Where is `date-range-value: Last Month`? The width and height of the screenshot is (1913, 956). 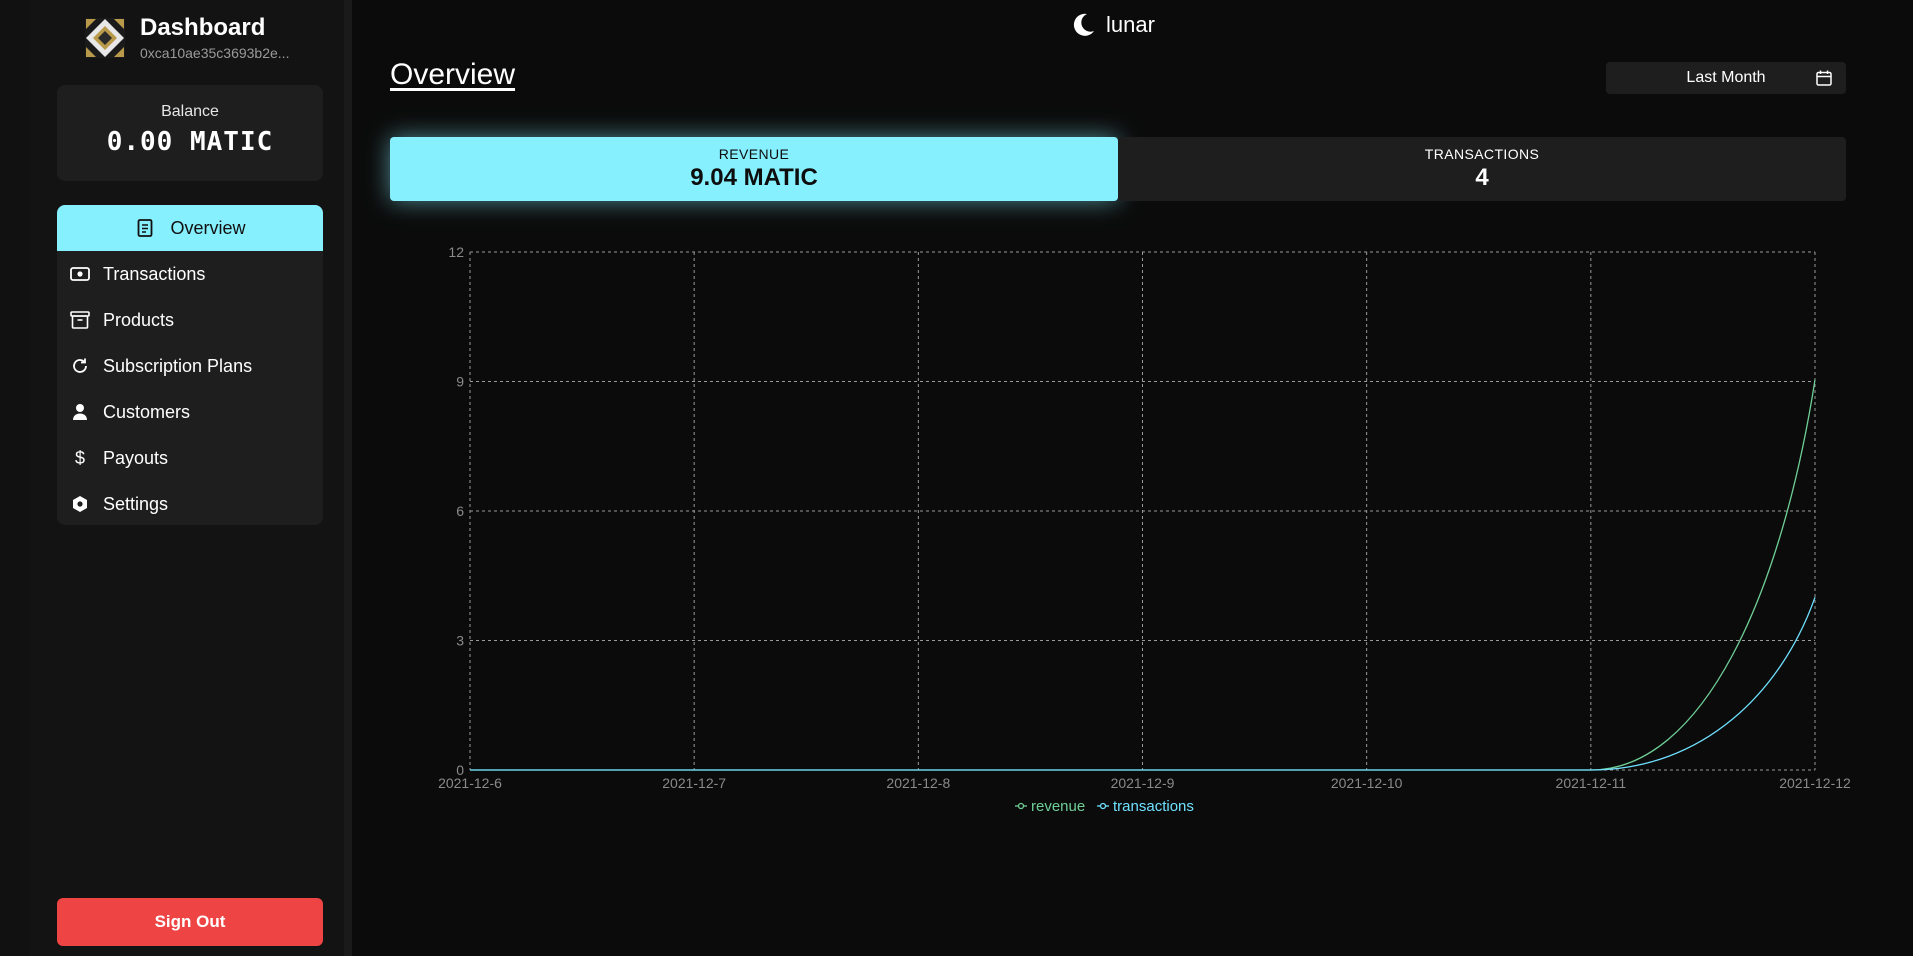 date-range-value: Last Month is located at coordinates (1726, 77).